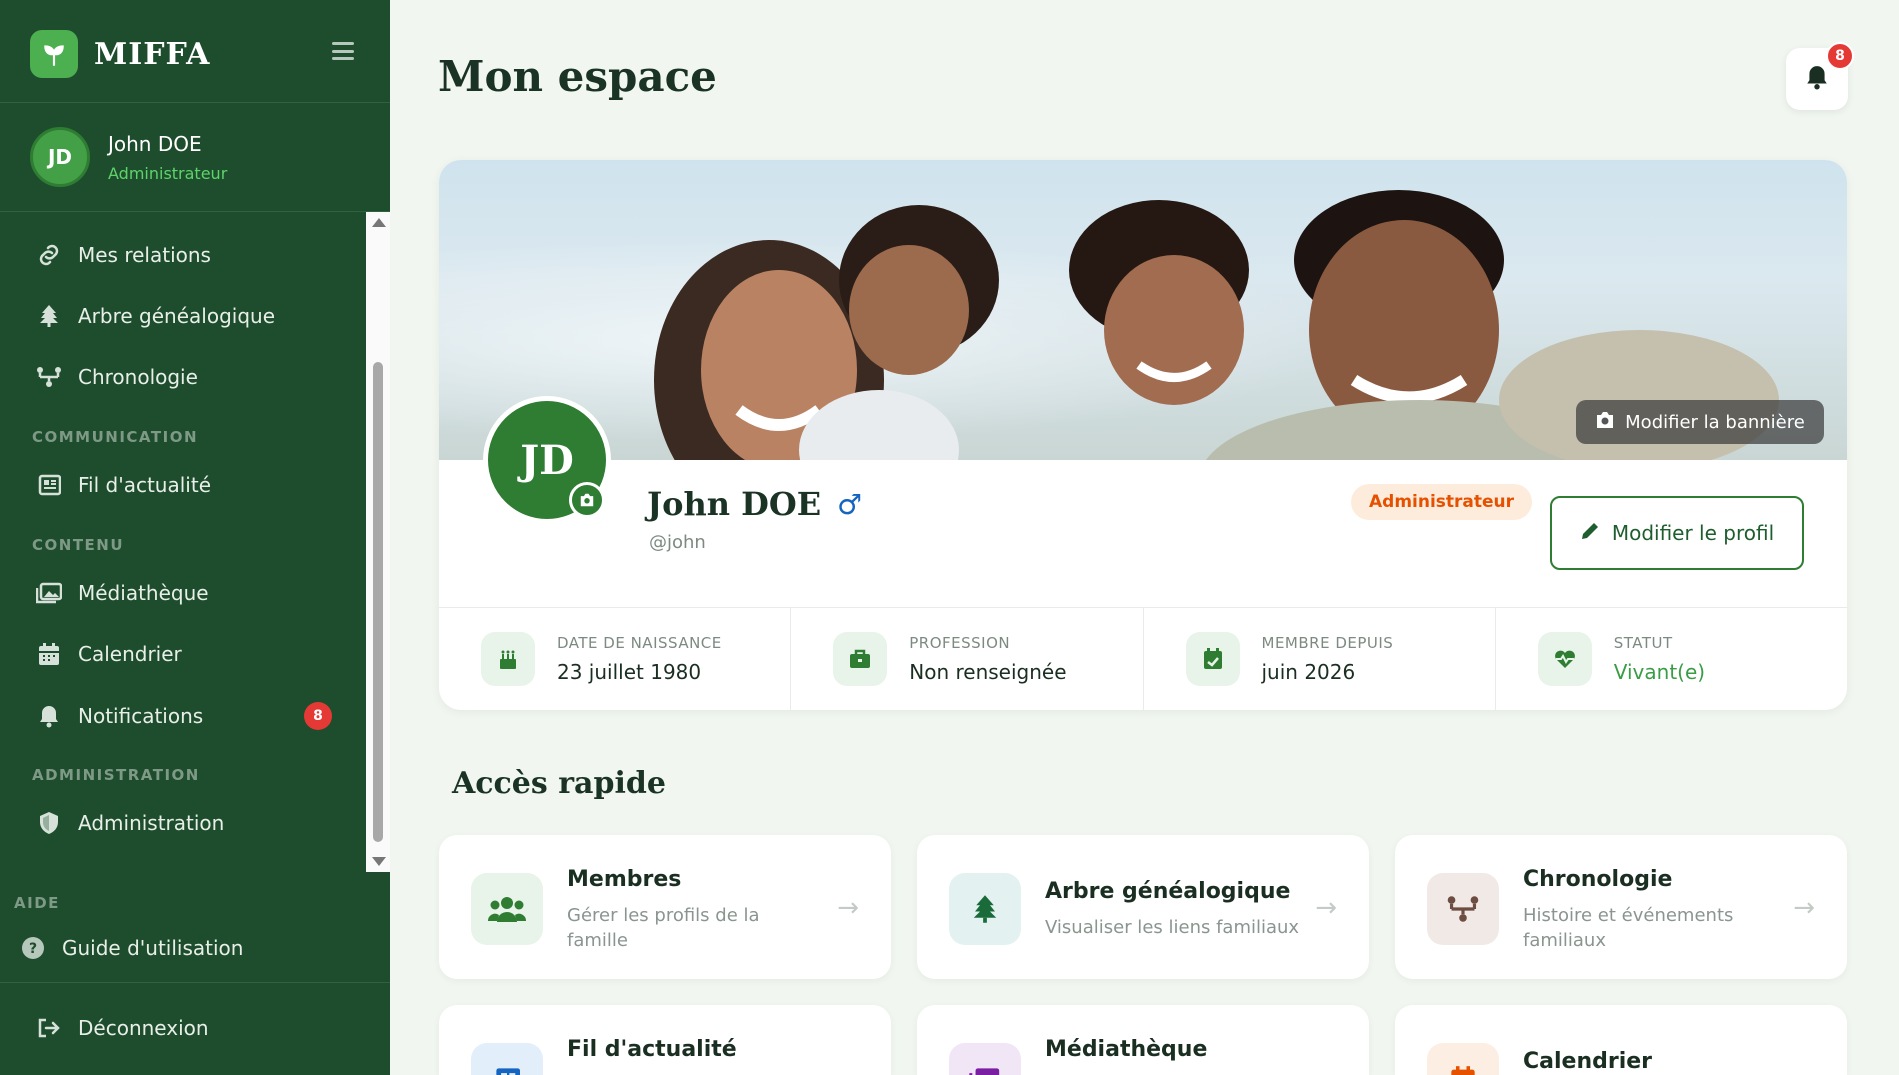  Describe the element at coordinates (60, 157) in the screenshot. I see `avatar: JD` at that location.